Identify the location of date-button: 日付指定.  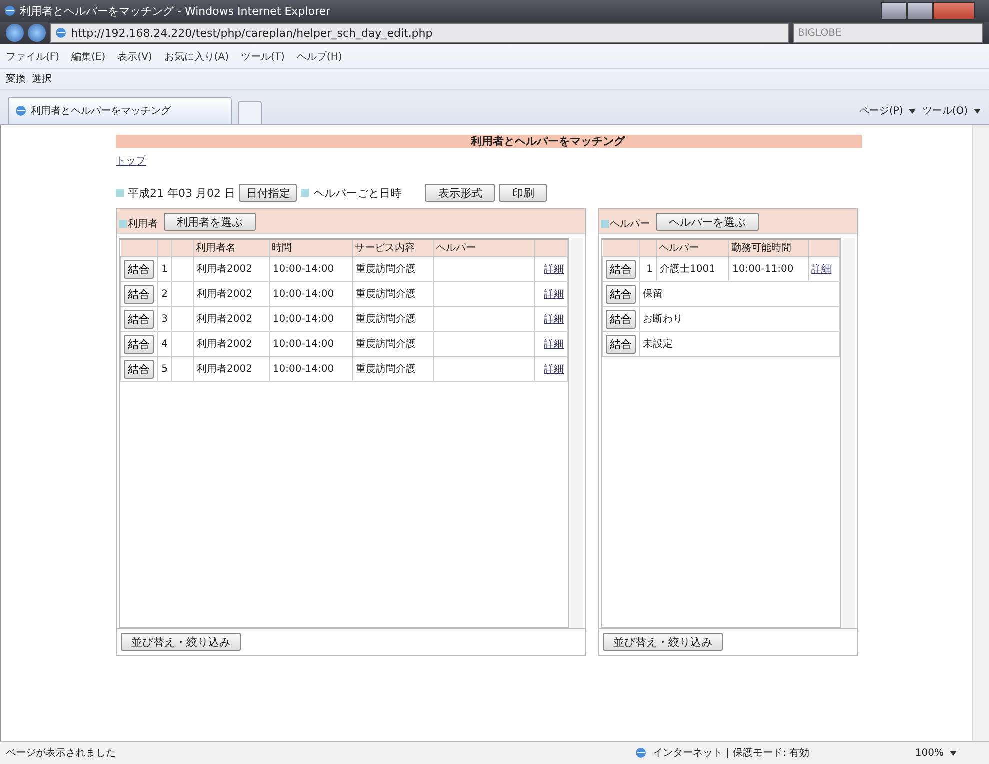
(268, 193).